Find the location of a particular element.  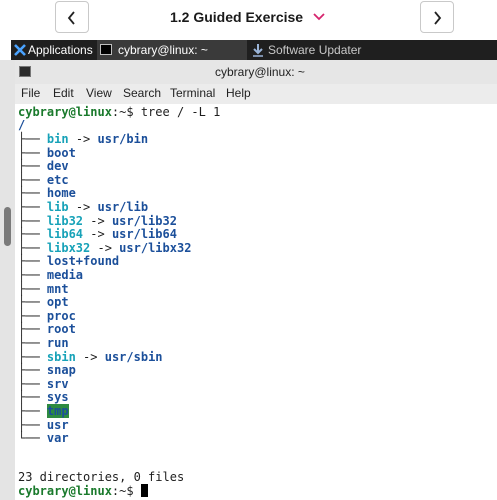

taskbar-item-terminal: cybrary@linux: ~ is located at coordinates (172, 50).